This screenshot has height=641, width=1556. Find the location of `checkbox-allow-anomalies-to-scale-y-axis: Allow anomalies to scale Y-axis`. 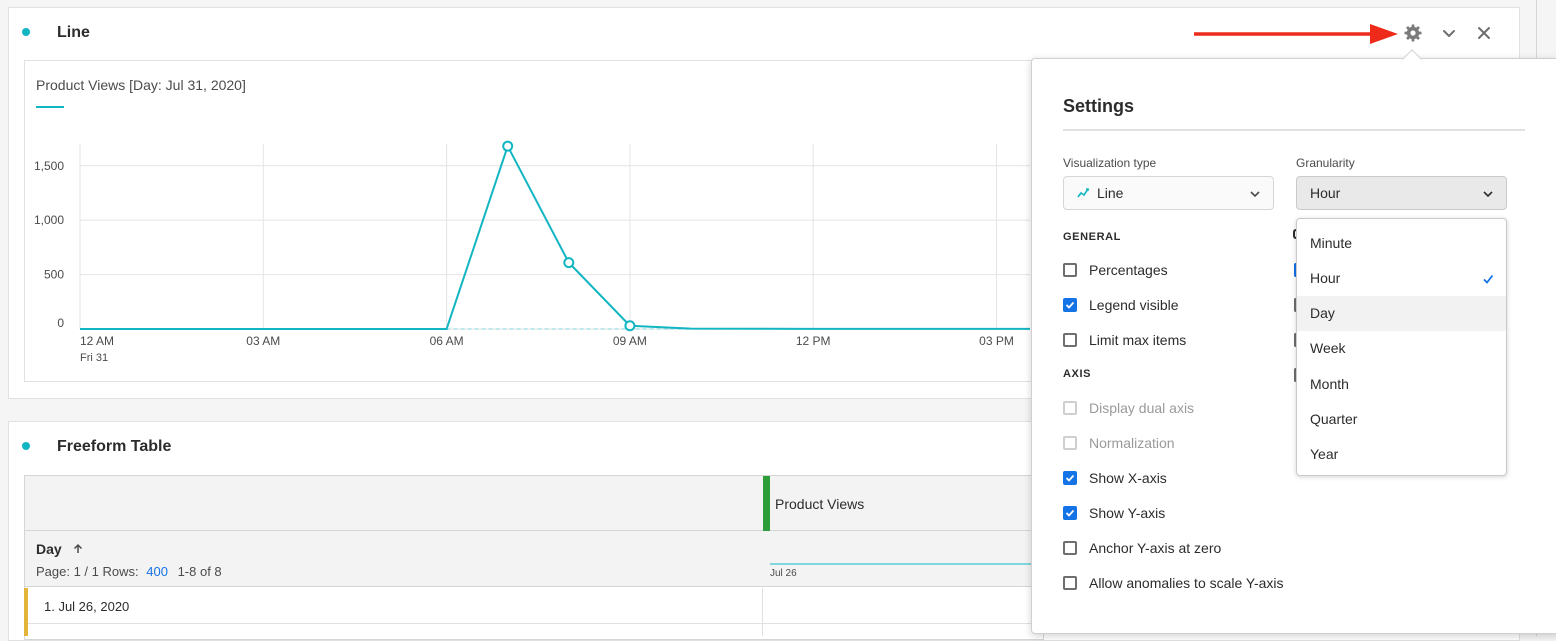

checkbox-allow-anomalies-to-scale-y-axis: Allow anomalies to scale Y-axis is located at coordinates (1173, 583).